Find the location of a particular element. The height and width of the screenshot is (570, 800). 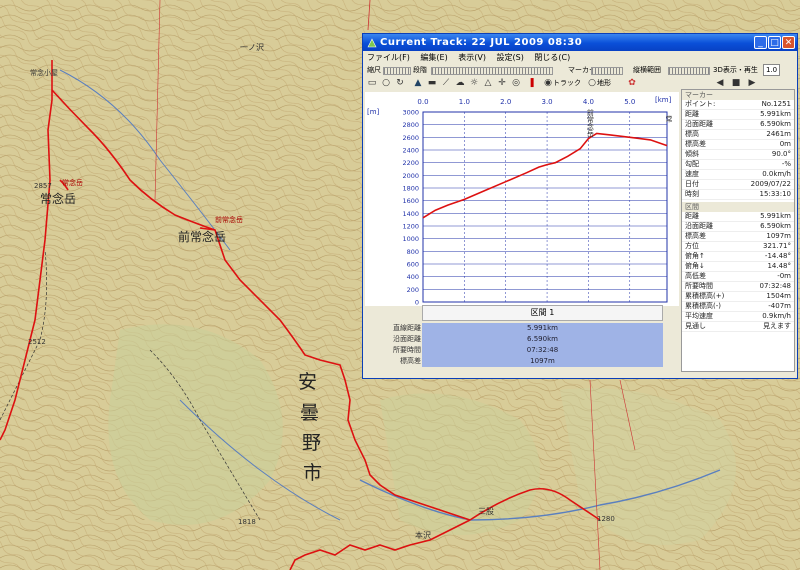

marker-field-row: 日付 2009/07/22 is located at coordinates (738, 185).